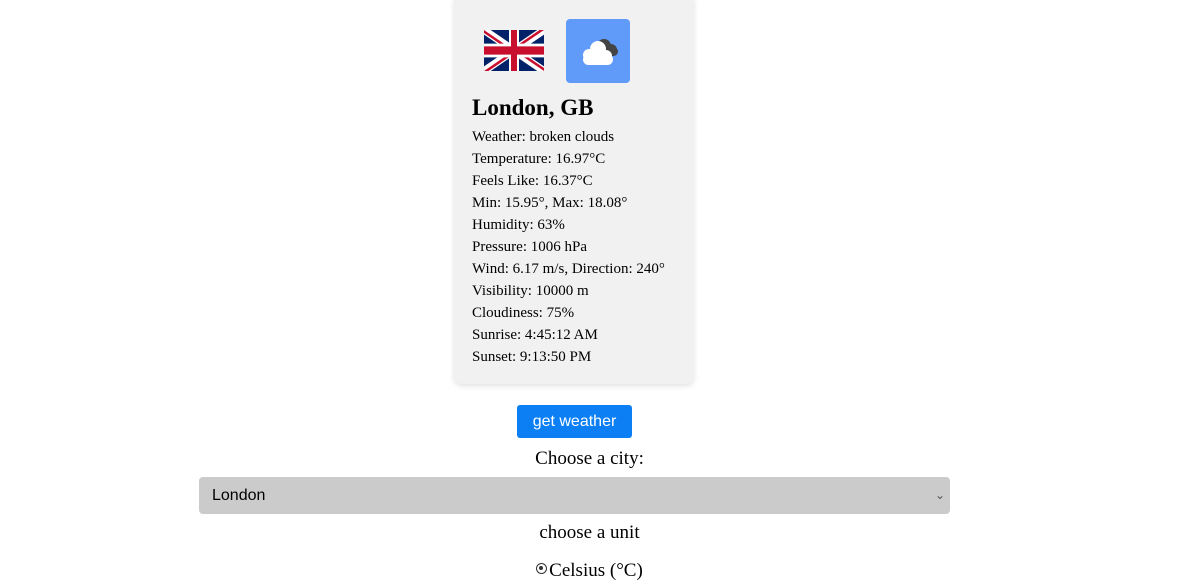 This screenshot has width=1179, height=586. Describe the element at coordinates (523, 313) in the screenshot. I see `cloudiness: Cloudiness: 75%` at that location.